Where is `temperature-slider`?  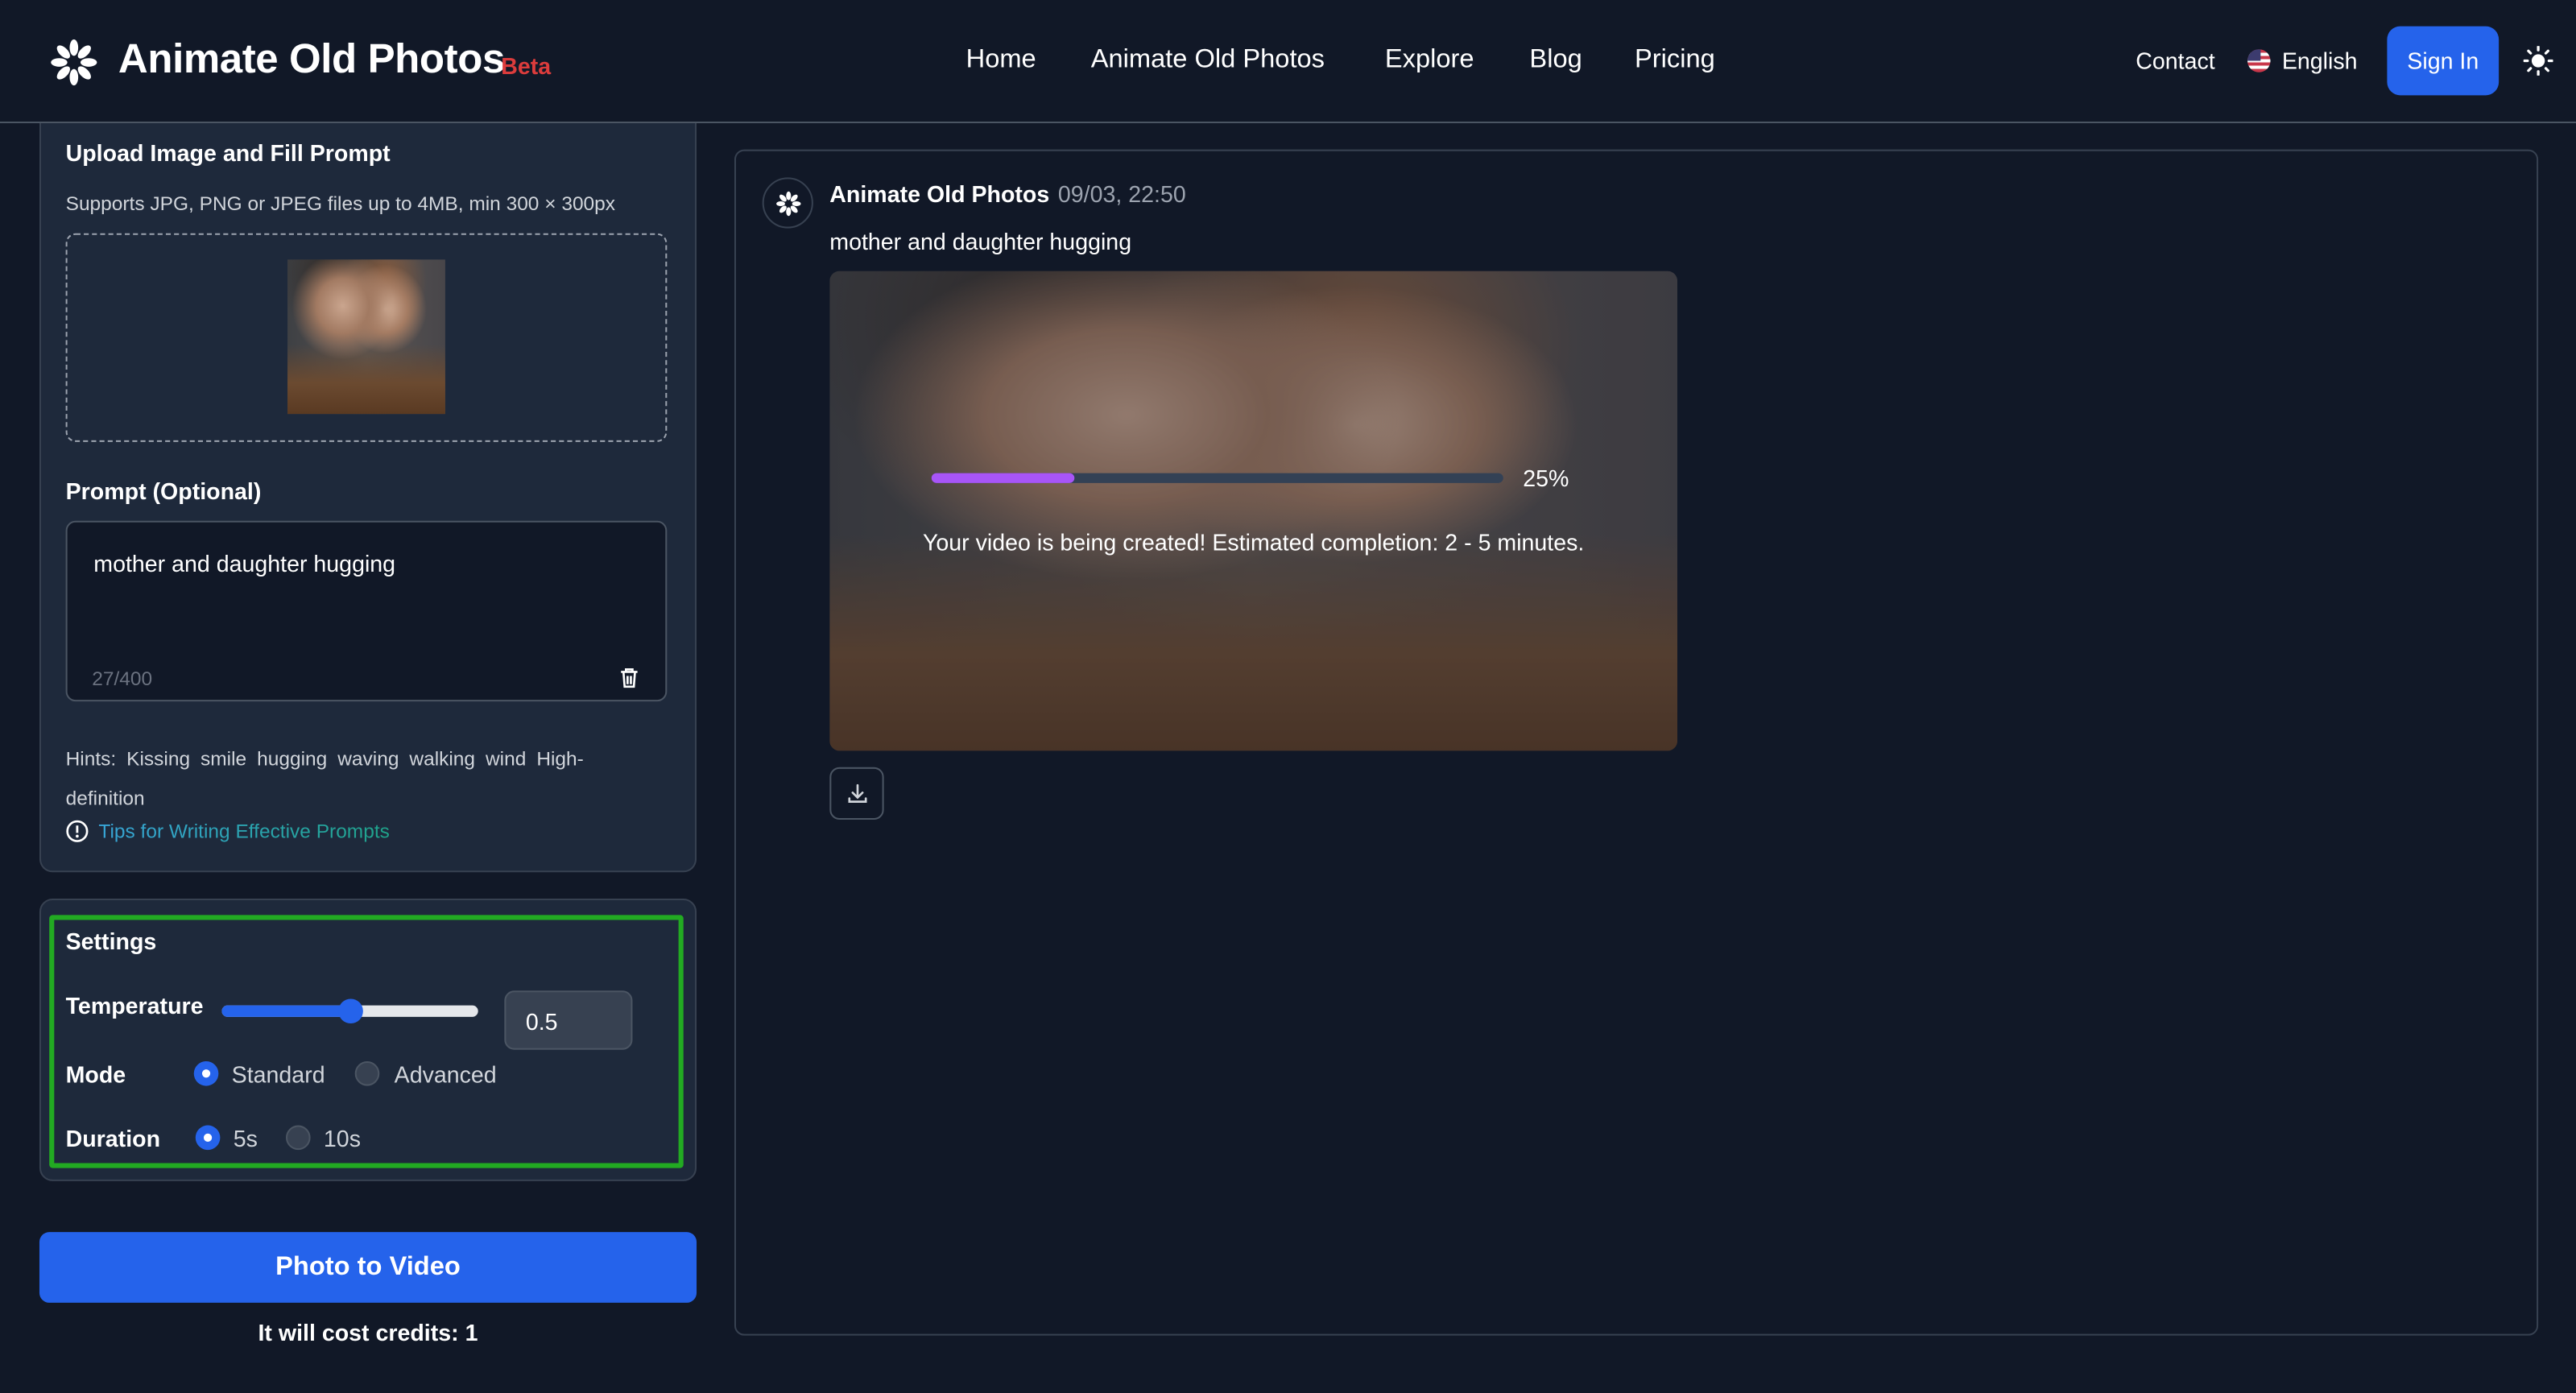 temperature-slider is located at coordinates (350, 1011).